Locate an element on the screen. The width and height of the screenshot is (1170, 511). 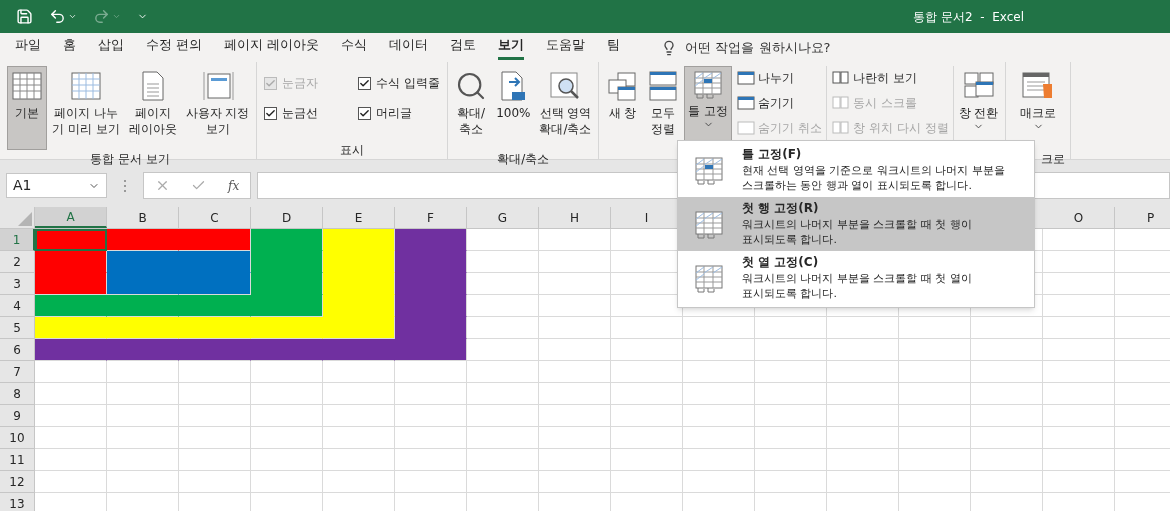
menu-item-title: 틀 고정(F) is located at coordinates (772, 154).